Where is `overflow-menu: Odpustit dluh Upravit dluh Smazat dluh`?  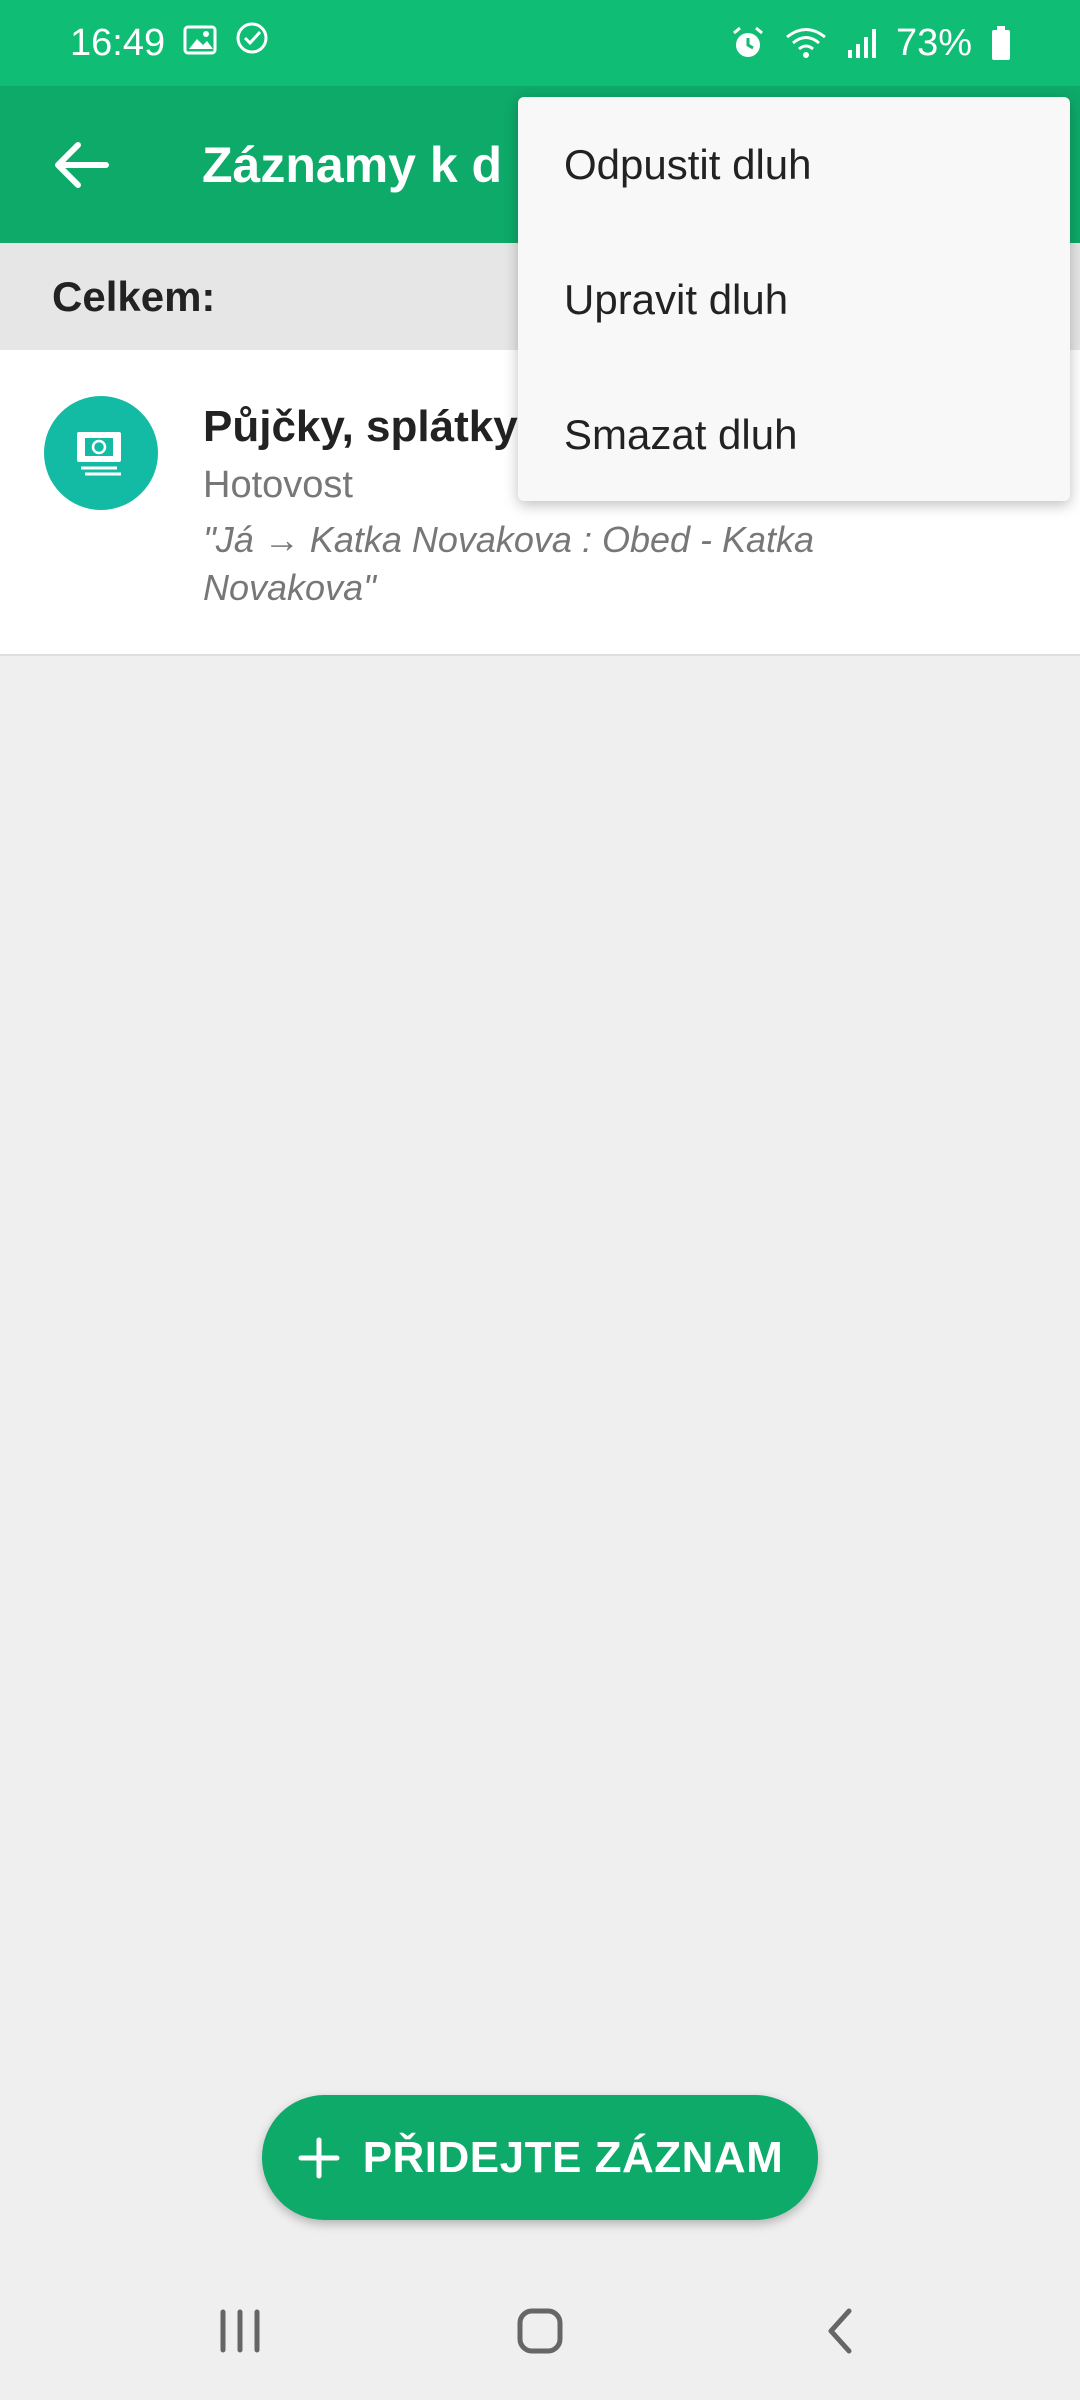 overflow-menu: Odpustit dluh Upravit dluh Smazat dluh is located at coordinates (794, 299).